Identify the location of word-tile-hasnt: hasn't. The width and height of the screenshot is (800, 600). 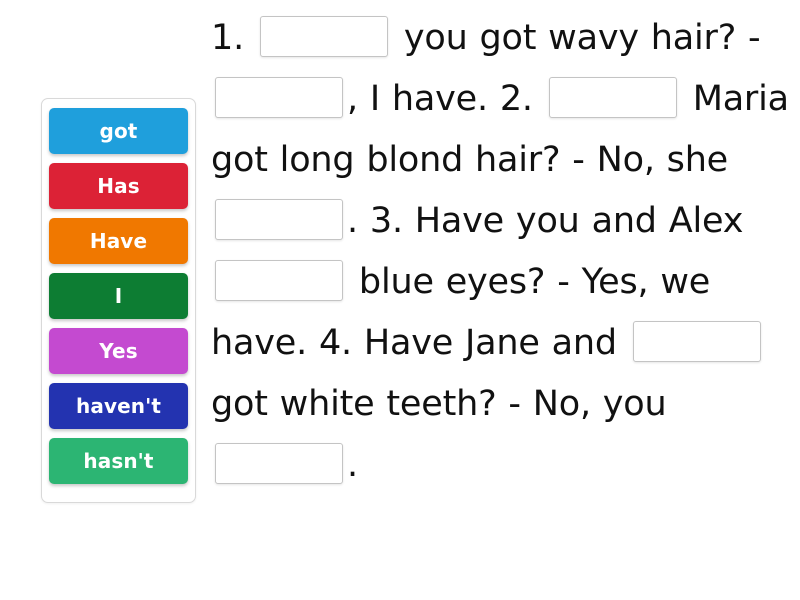
(118, 461).